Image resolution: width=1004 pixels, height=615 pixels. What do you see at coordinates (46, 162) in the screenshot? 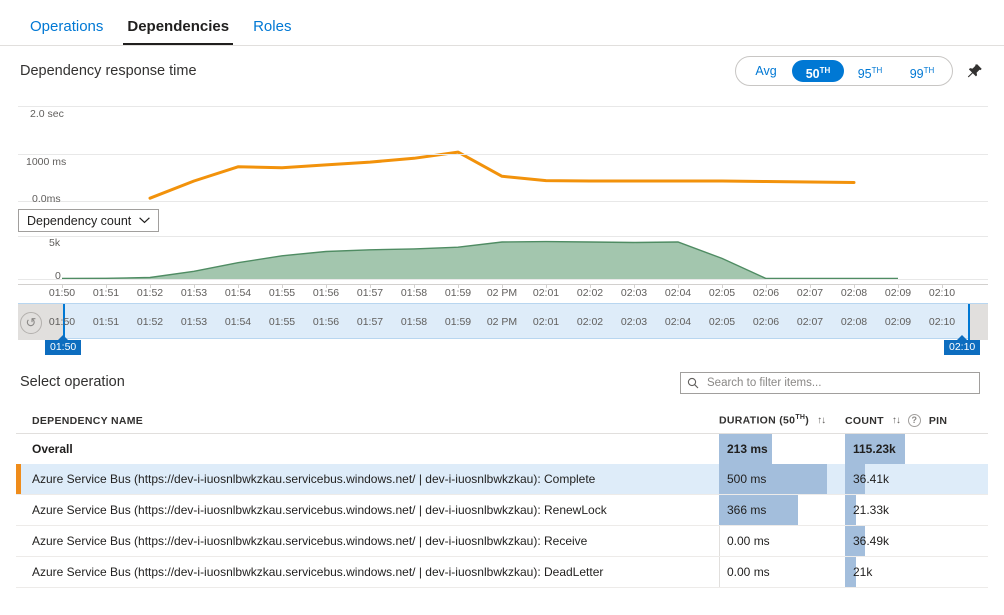
I see `y-axis-label-1000ms: 1000 ms` at bounding box center [46, 162].